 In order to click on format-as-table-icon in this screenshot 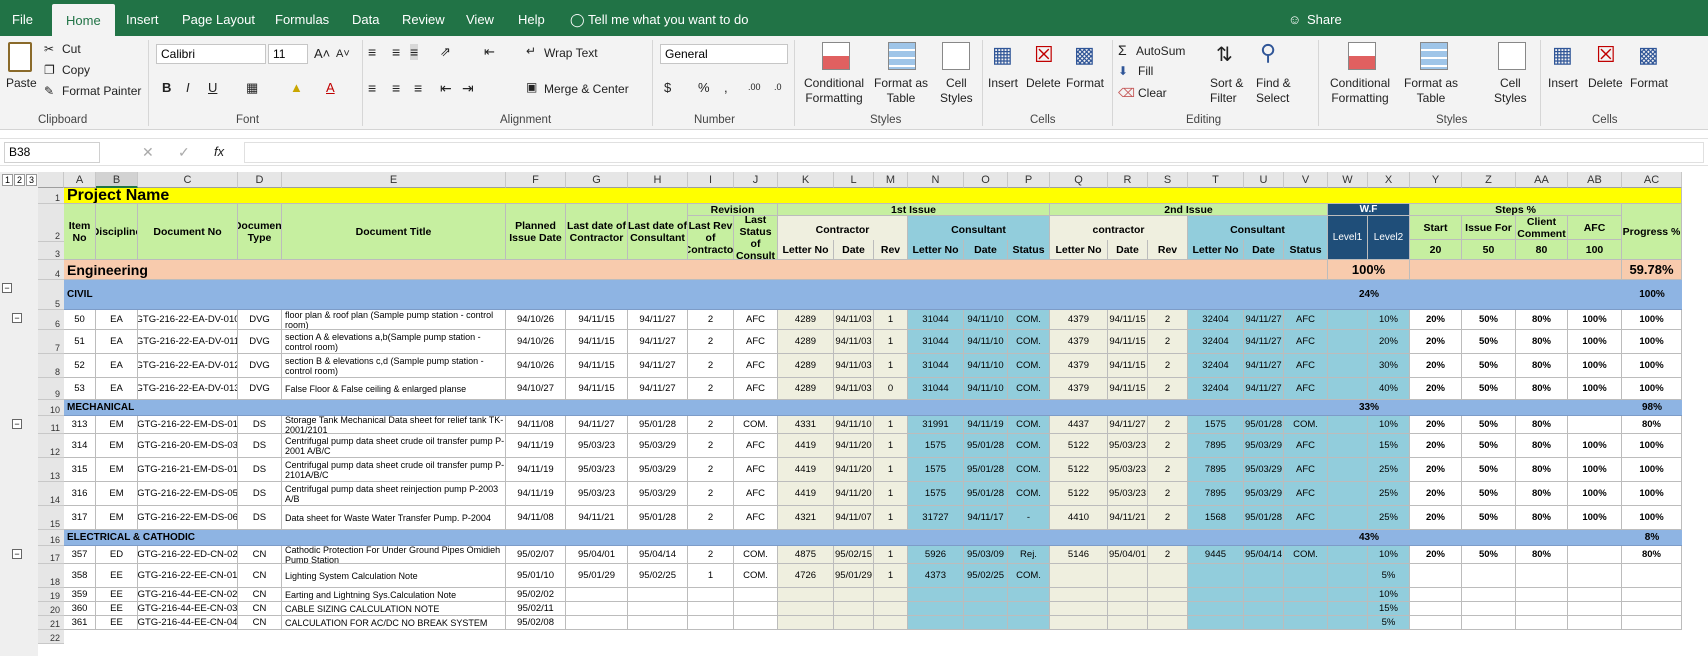, I will do `click(902, 56)`.